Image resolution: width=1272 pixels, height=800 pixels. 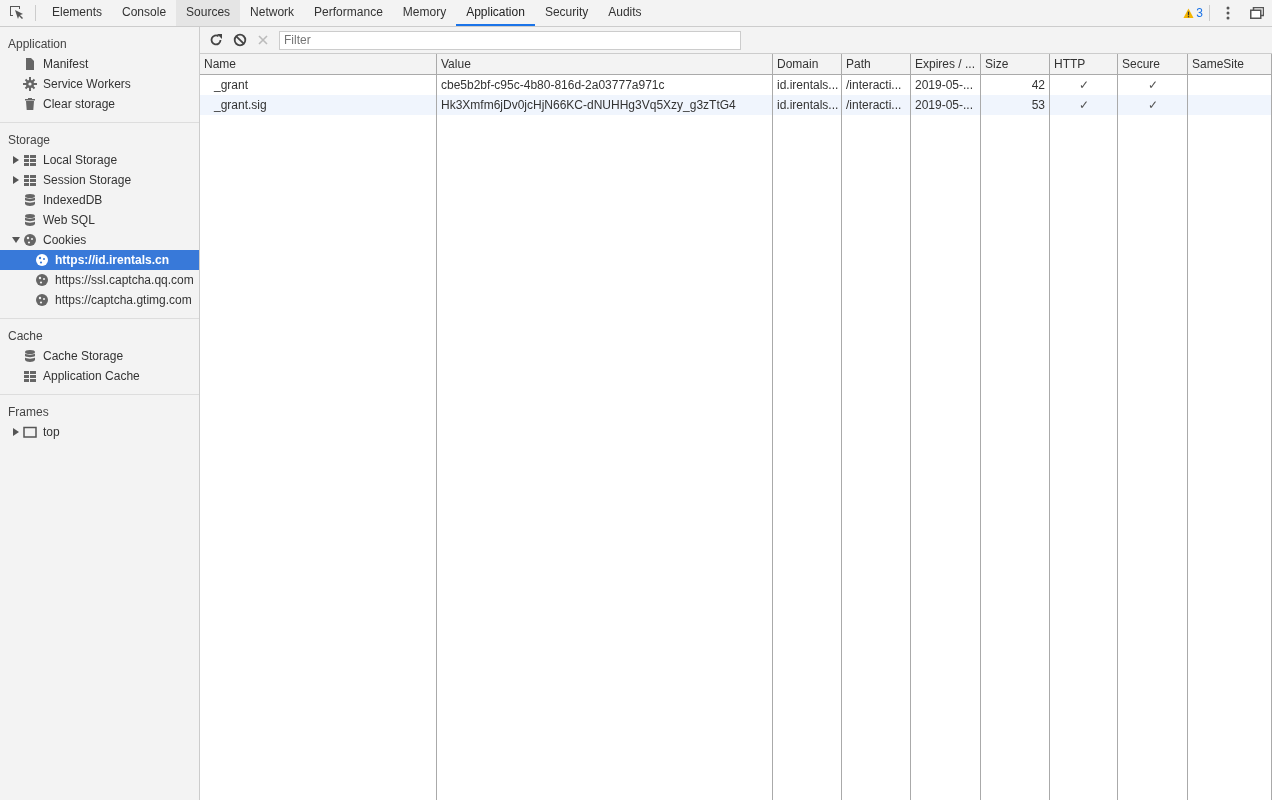 I want to click on table-cell: _grant, so click(x=231, y=85).